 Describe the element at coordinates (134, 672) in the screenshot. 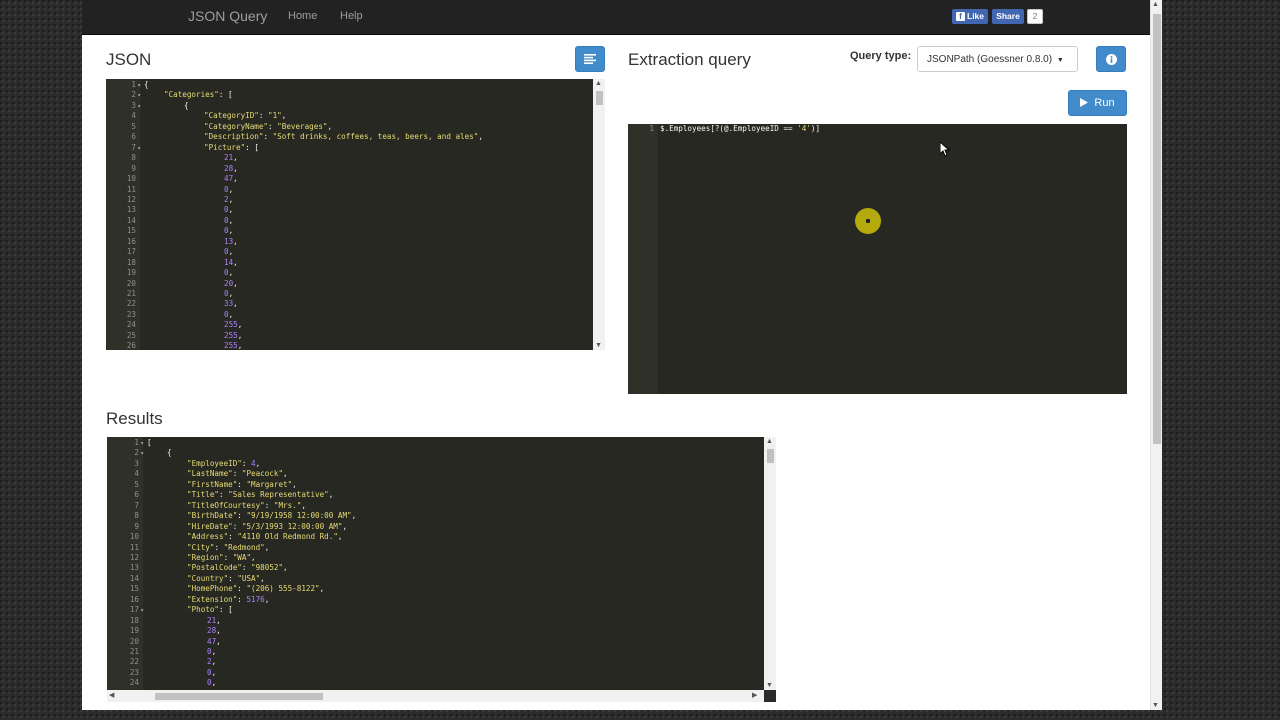

I see `line-number: 23` at that location.